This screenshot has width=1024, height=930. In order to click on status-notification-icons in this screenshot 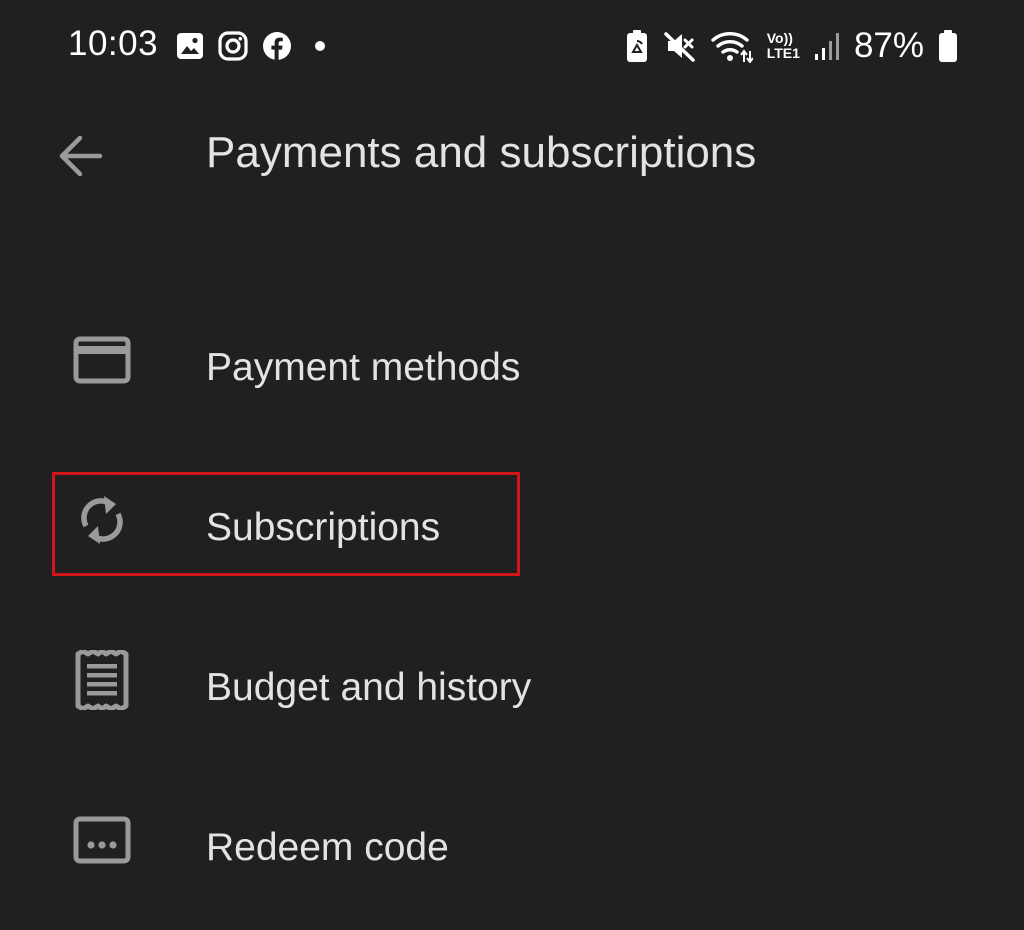, I will do `click(255, 46)`.